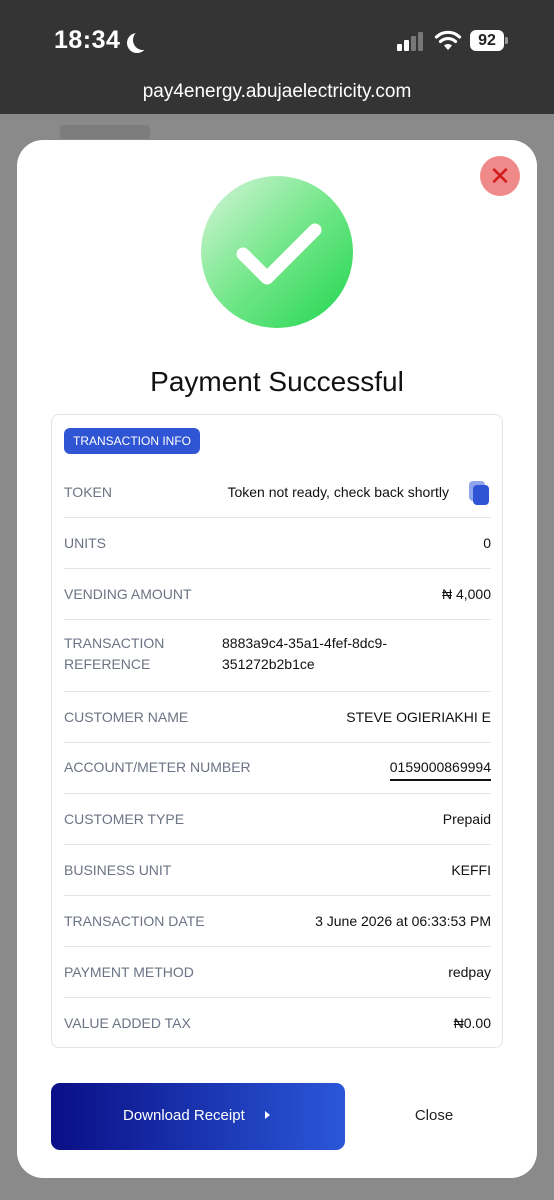 Image resolution: width=554 pixels, height=1200 pixels. What do you see at coordinates (277, 972) in the screenshot?
I see `row-payment-method: PAYMENT METHOD redpay` at bounding box center [277, 972].